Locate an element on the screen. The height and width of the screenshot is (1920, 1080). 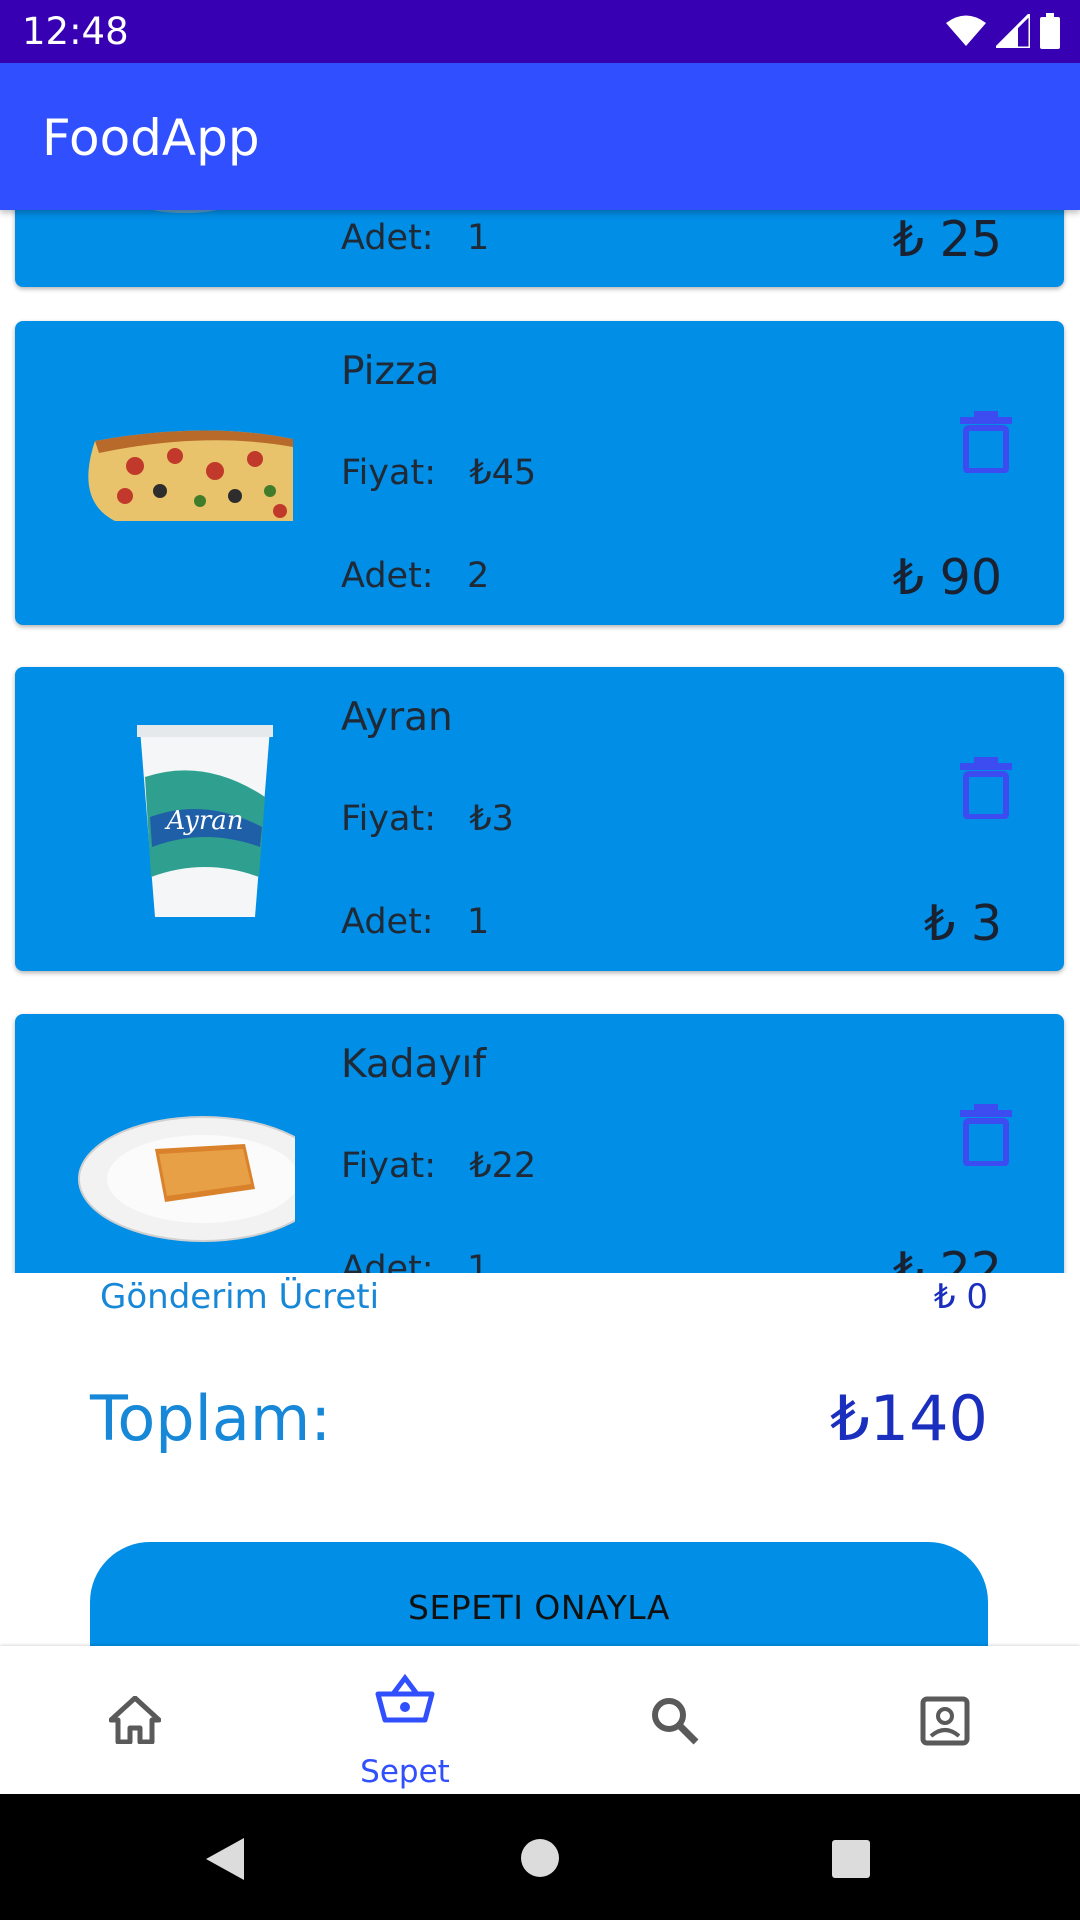
cart-item-card: Kadayıf Fiyat: ₺22 Adet: 1 ₺ 22 is located at coordinates (539, 1143).